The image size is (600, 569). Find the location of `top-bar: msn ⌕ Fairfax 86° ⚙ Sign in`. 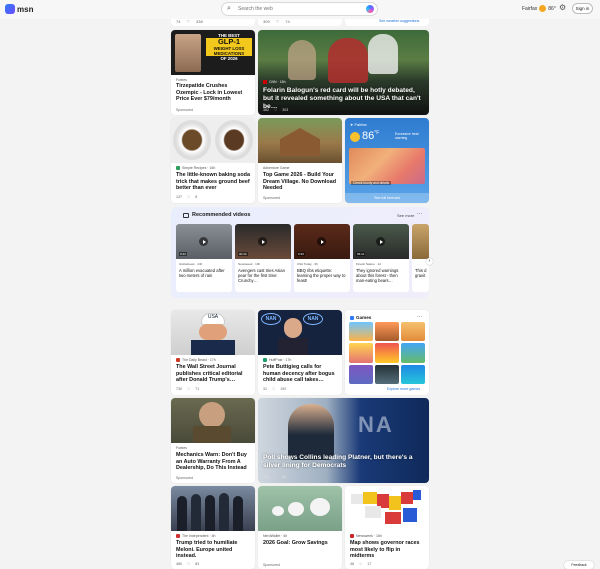

top-bar: msn ⌕ Fairfax 86° ⚙ Sign in is located at coordinates (300, 9).